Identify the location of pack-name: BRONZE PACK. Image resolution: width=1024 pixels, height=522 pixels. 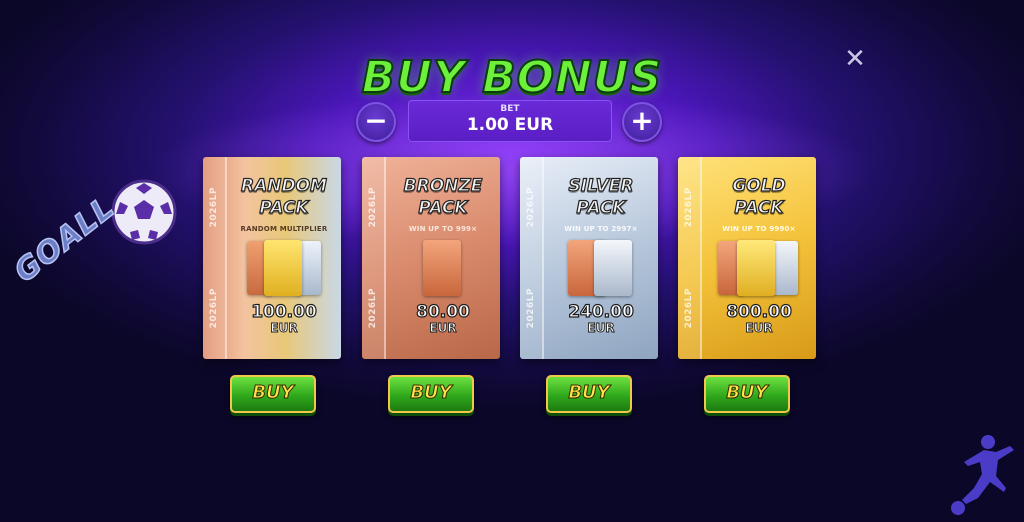
(443, 196).